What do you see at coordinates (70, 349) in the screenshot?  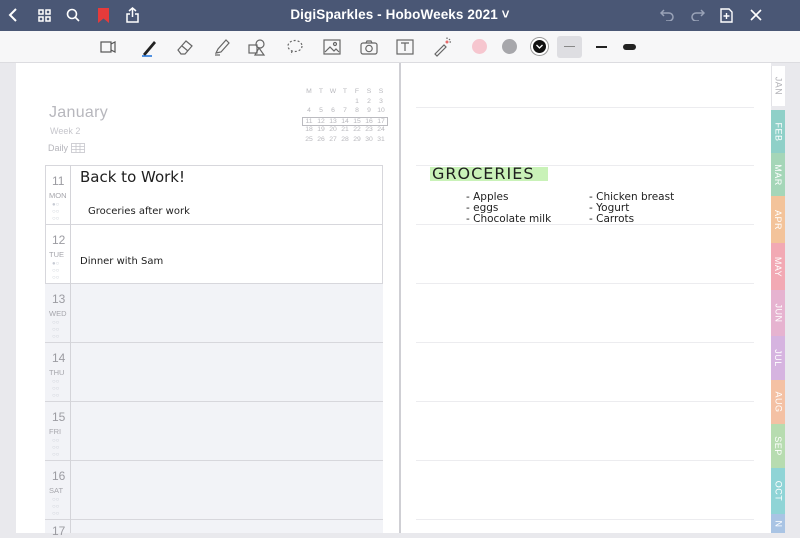 I see `day-column-divider` at bounding box center [70, 349].